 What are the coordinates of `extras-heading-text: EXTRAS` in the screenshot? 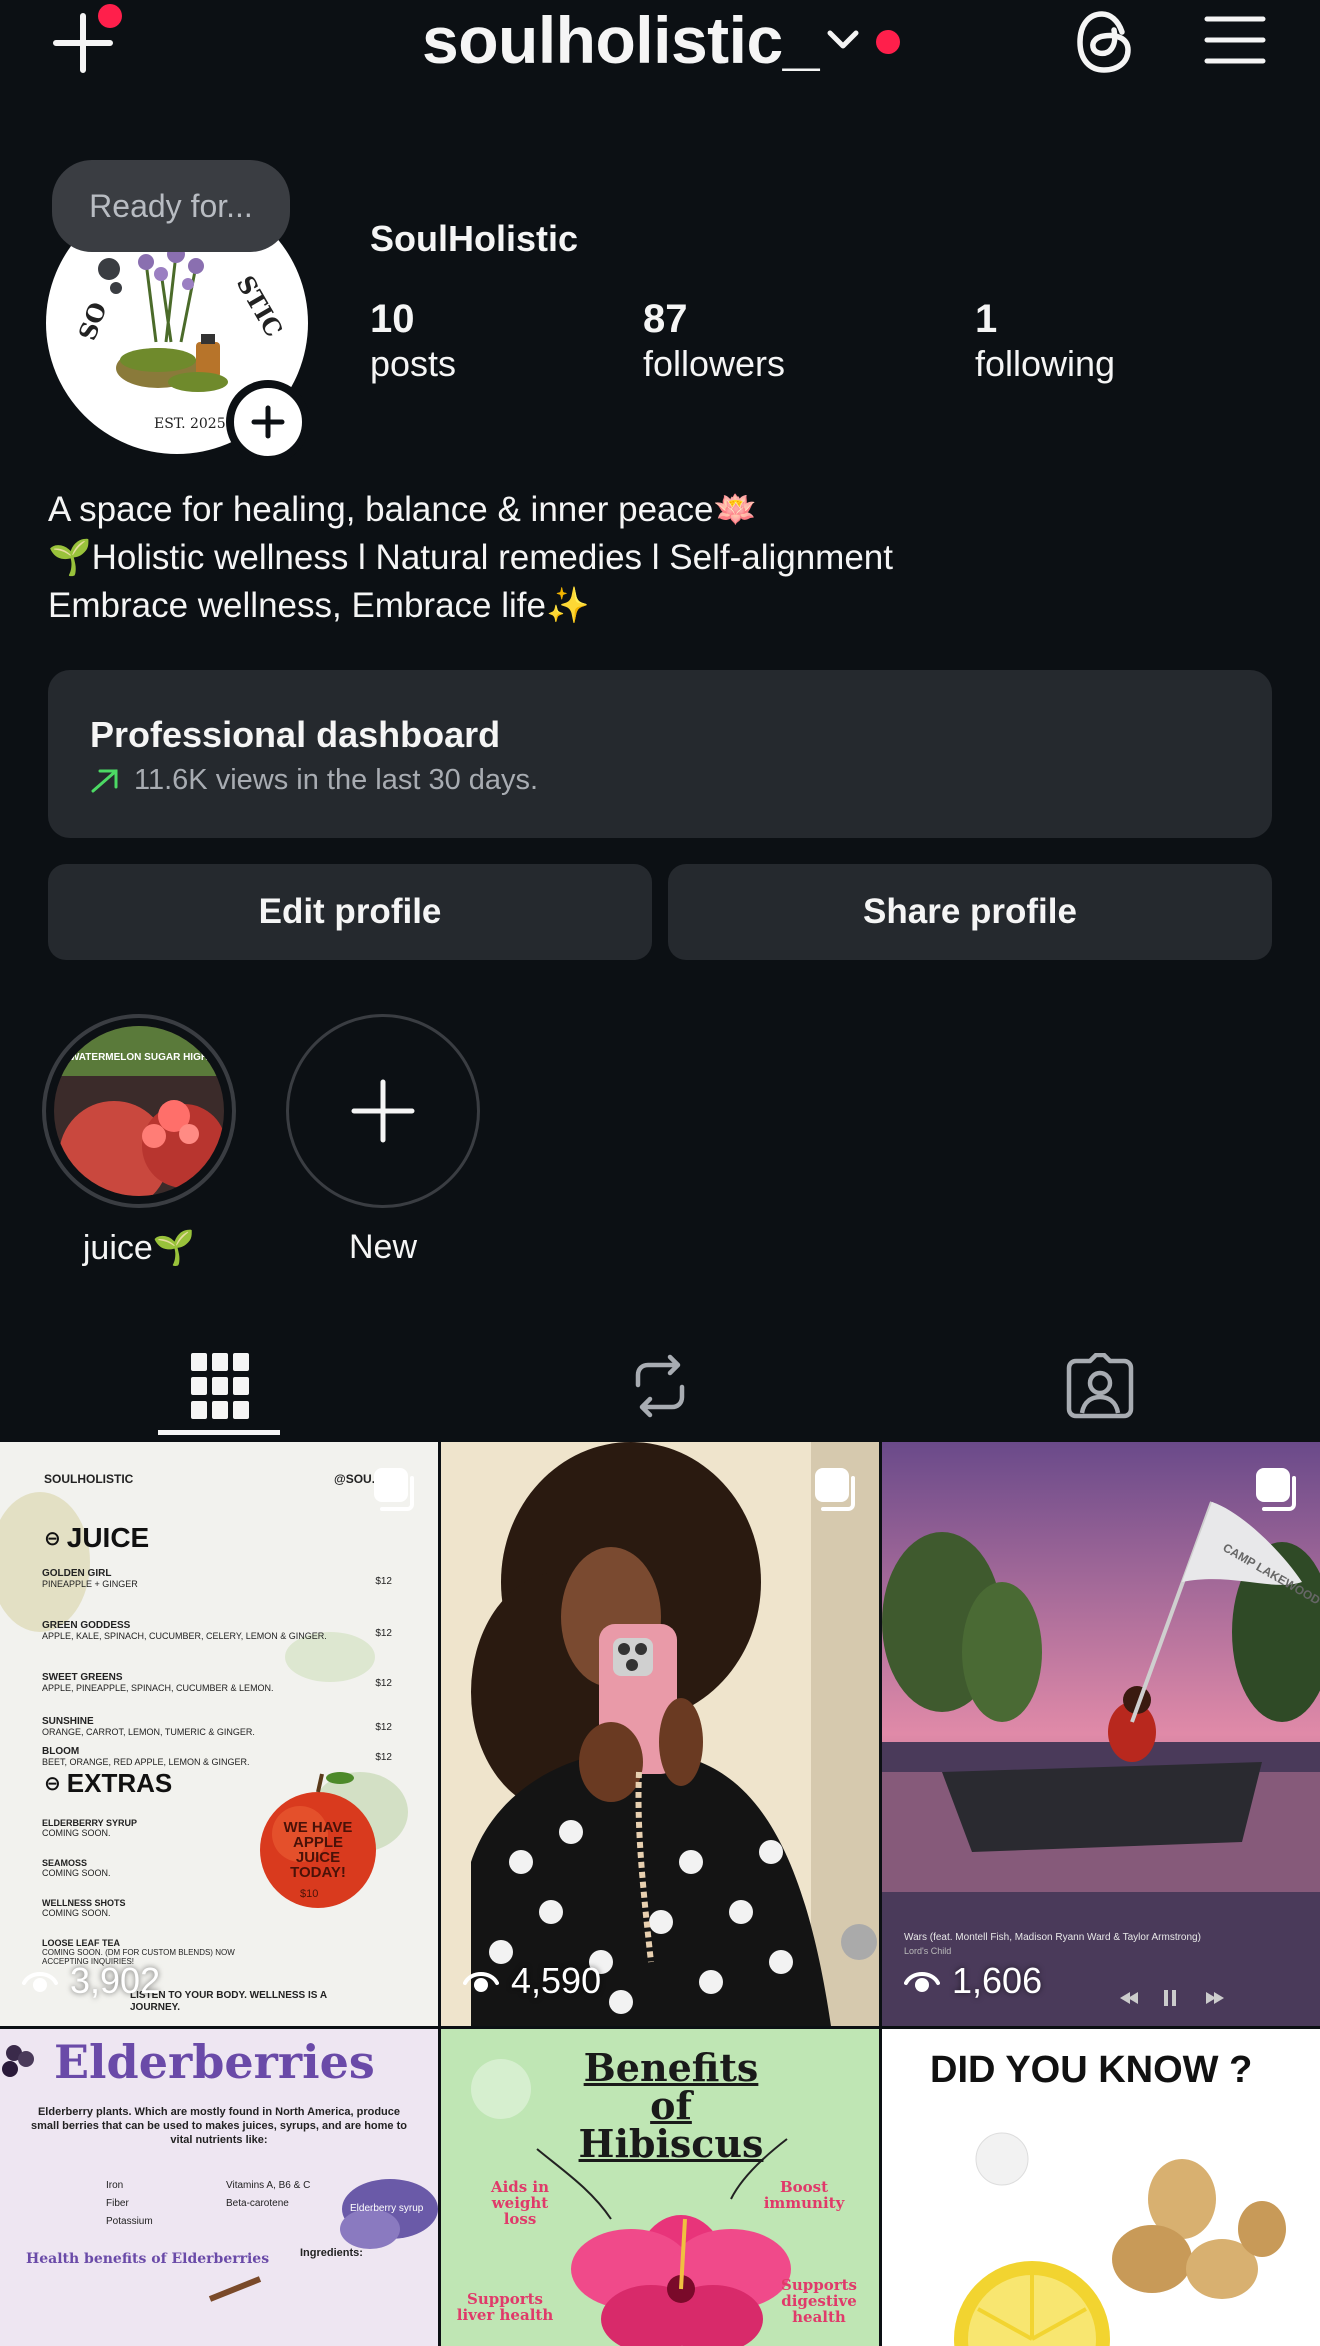 It's located at (119, 1783).